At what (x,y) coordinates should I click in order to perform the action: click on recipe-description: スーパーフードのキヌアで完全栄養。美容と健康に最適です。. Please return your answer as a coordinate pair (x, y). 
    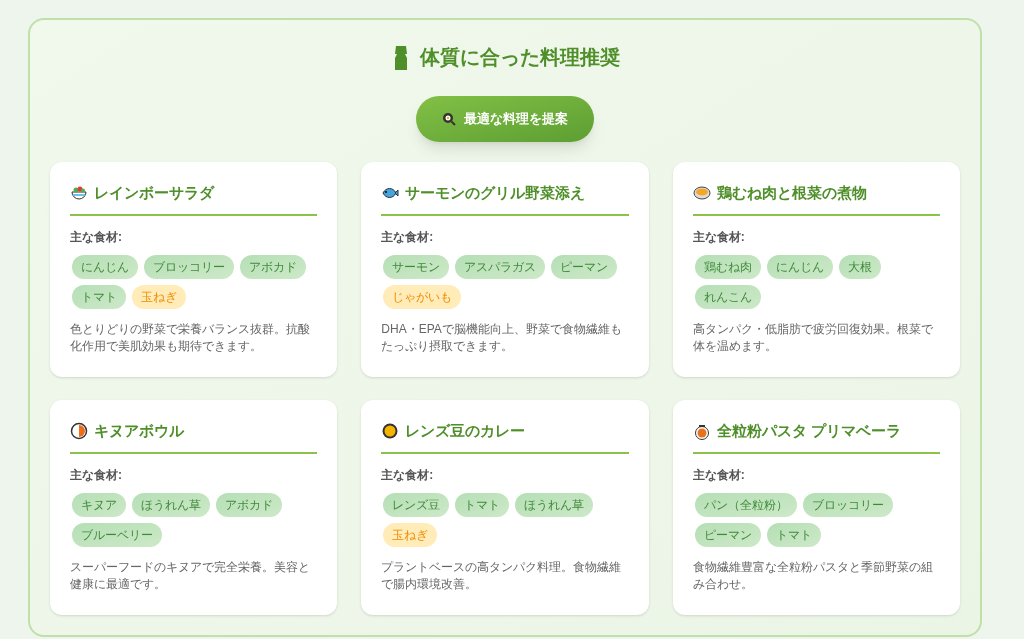
    Looking at the image, I should click on (190, 575).